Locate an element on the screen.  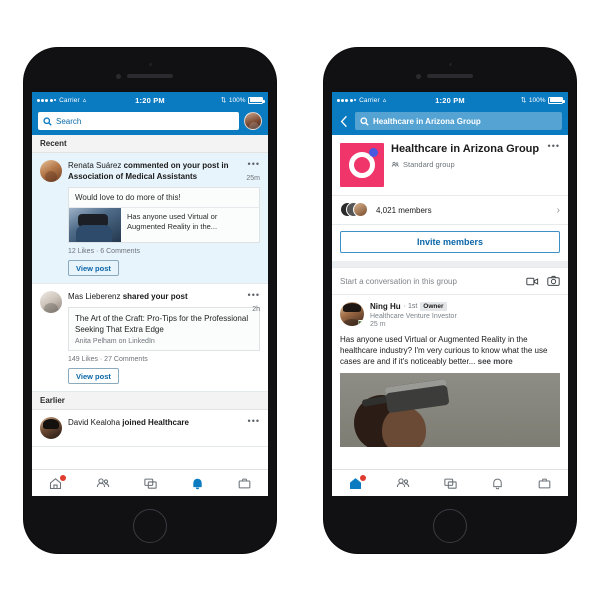
invite-members-button: Invite members is located at coordinates (450, 242).